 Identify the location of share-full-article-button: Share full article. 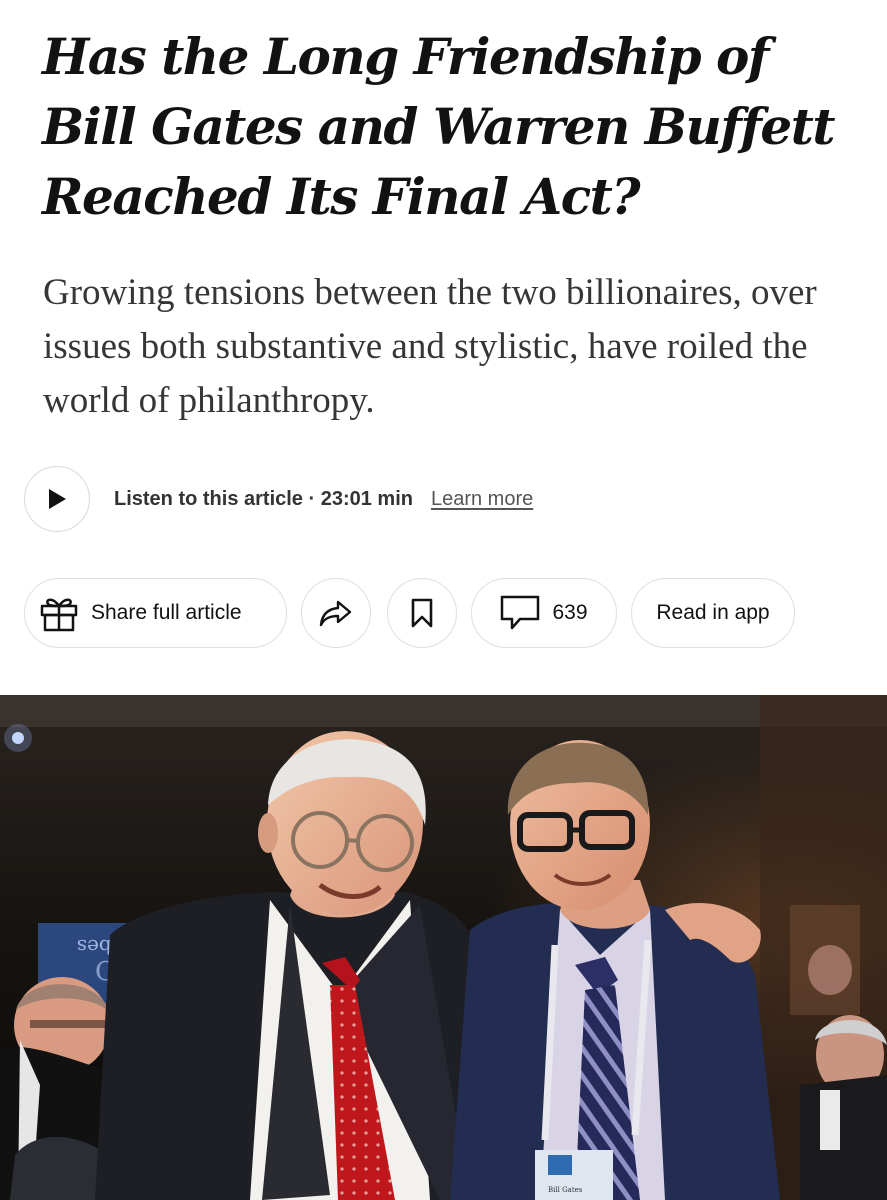
(155, 613).